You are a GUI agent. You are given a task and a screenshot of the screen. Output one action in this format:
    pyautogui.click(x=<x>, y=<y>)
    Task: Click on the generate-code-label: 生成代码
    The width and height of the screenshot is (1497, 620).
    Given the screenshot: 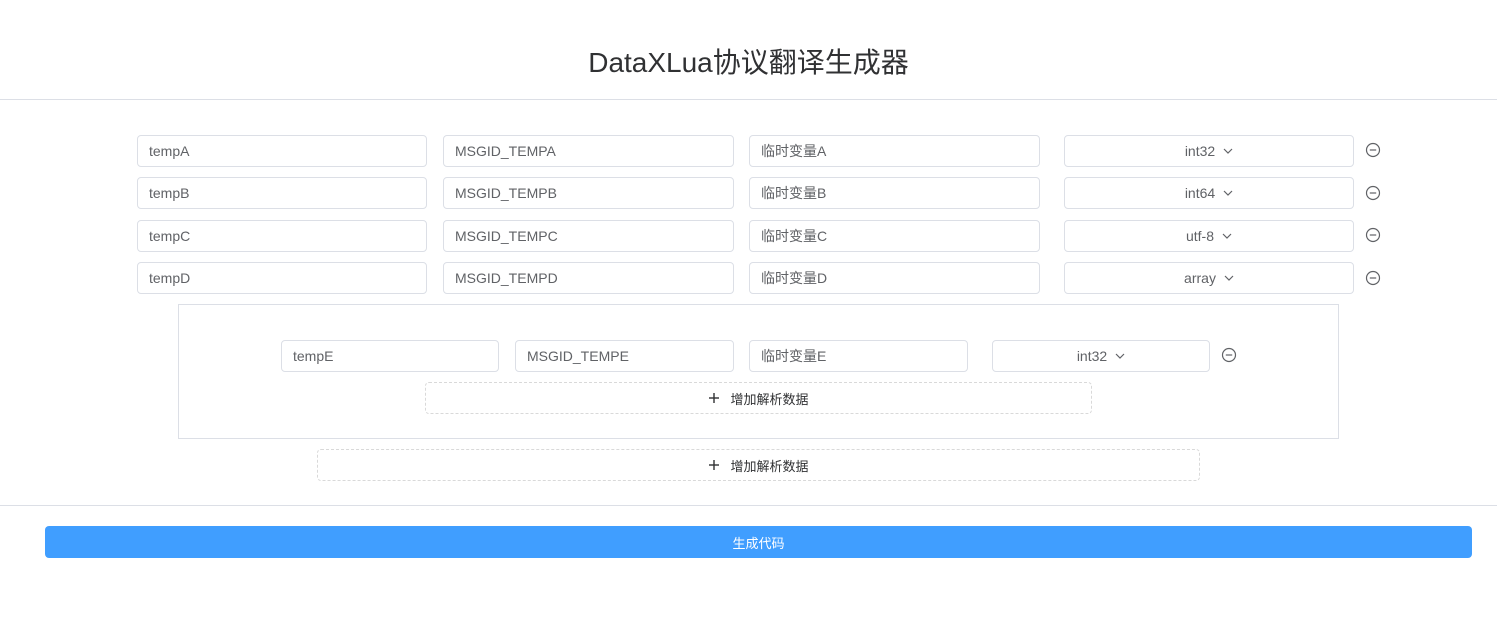 What is the action you would take?
    pyautogui.click(x=758, y=543)
    